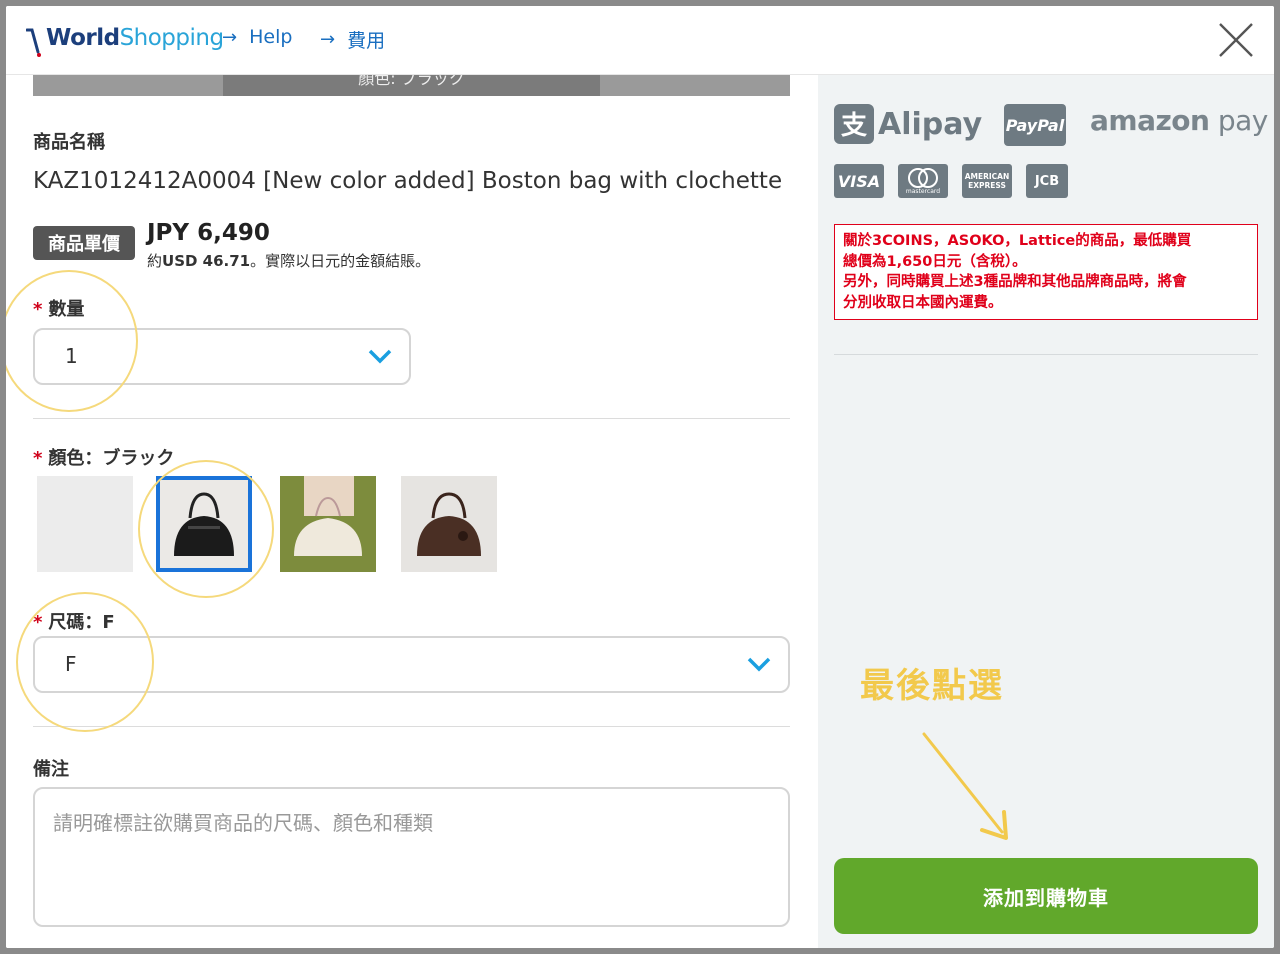 The image size is (1280, 954). I want to click on color-swatch-ivory, so click(328, 524).